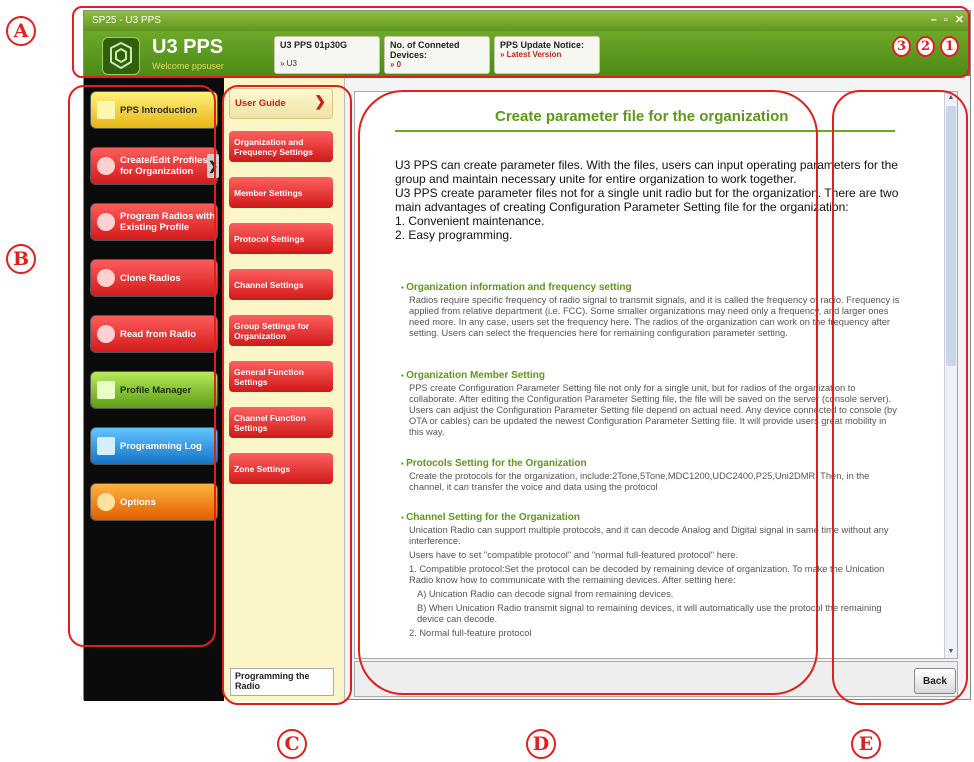 This screenshot has width=974, height=762. Describe the element at coordinates (866, 744) in the screenshot. I see `annotation-e: E` at that location.